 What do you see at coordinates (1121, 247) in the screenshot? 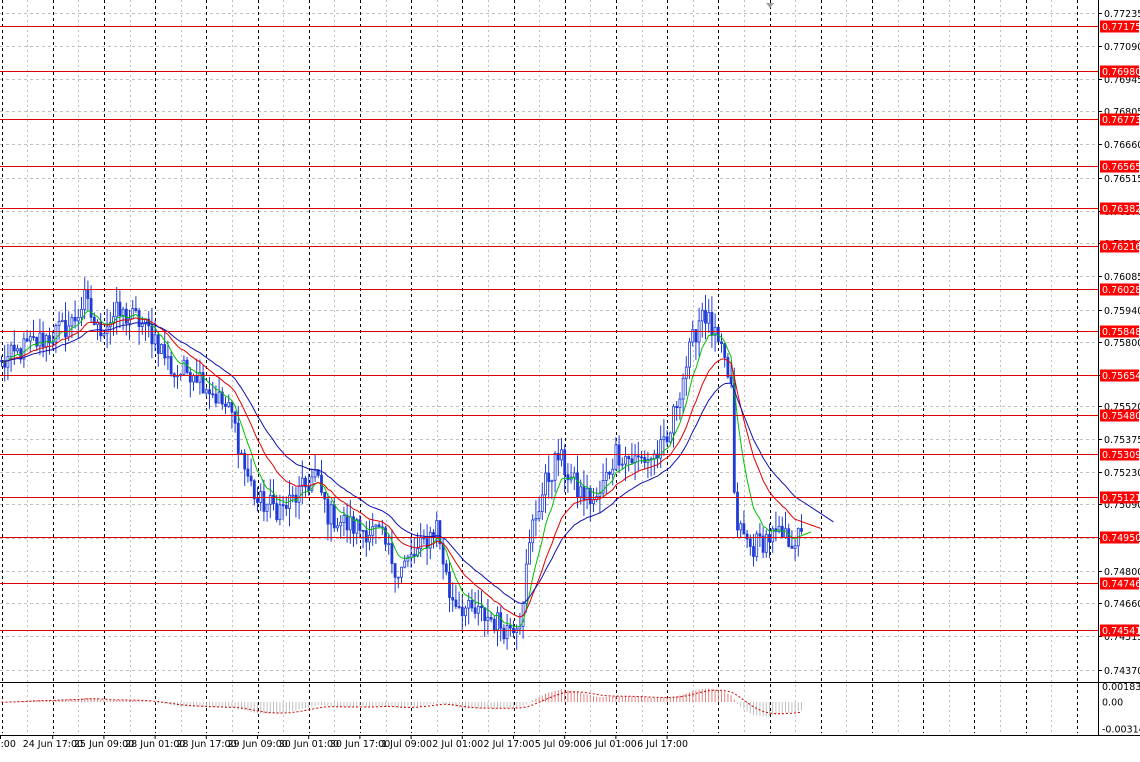
I see `level-tag-label: 0.76216` at bounding box center [1121, 247].